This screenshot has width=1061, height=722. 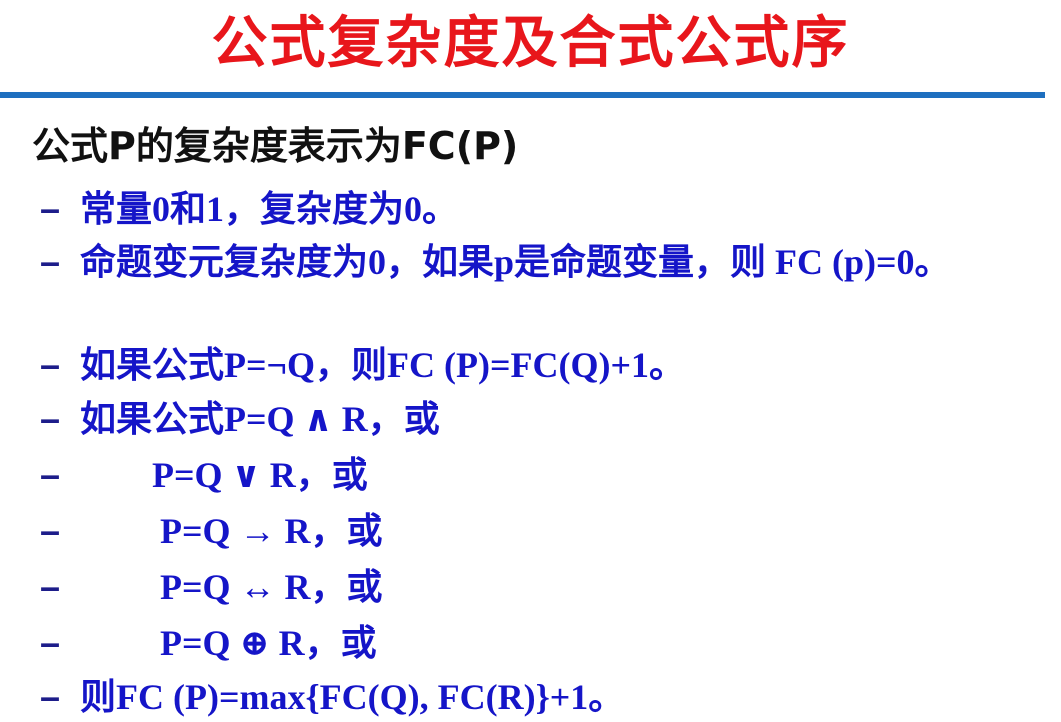 I want to click on bullet-text: 常量0和1，复杂度为0。, so click(x=269, y=209).